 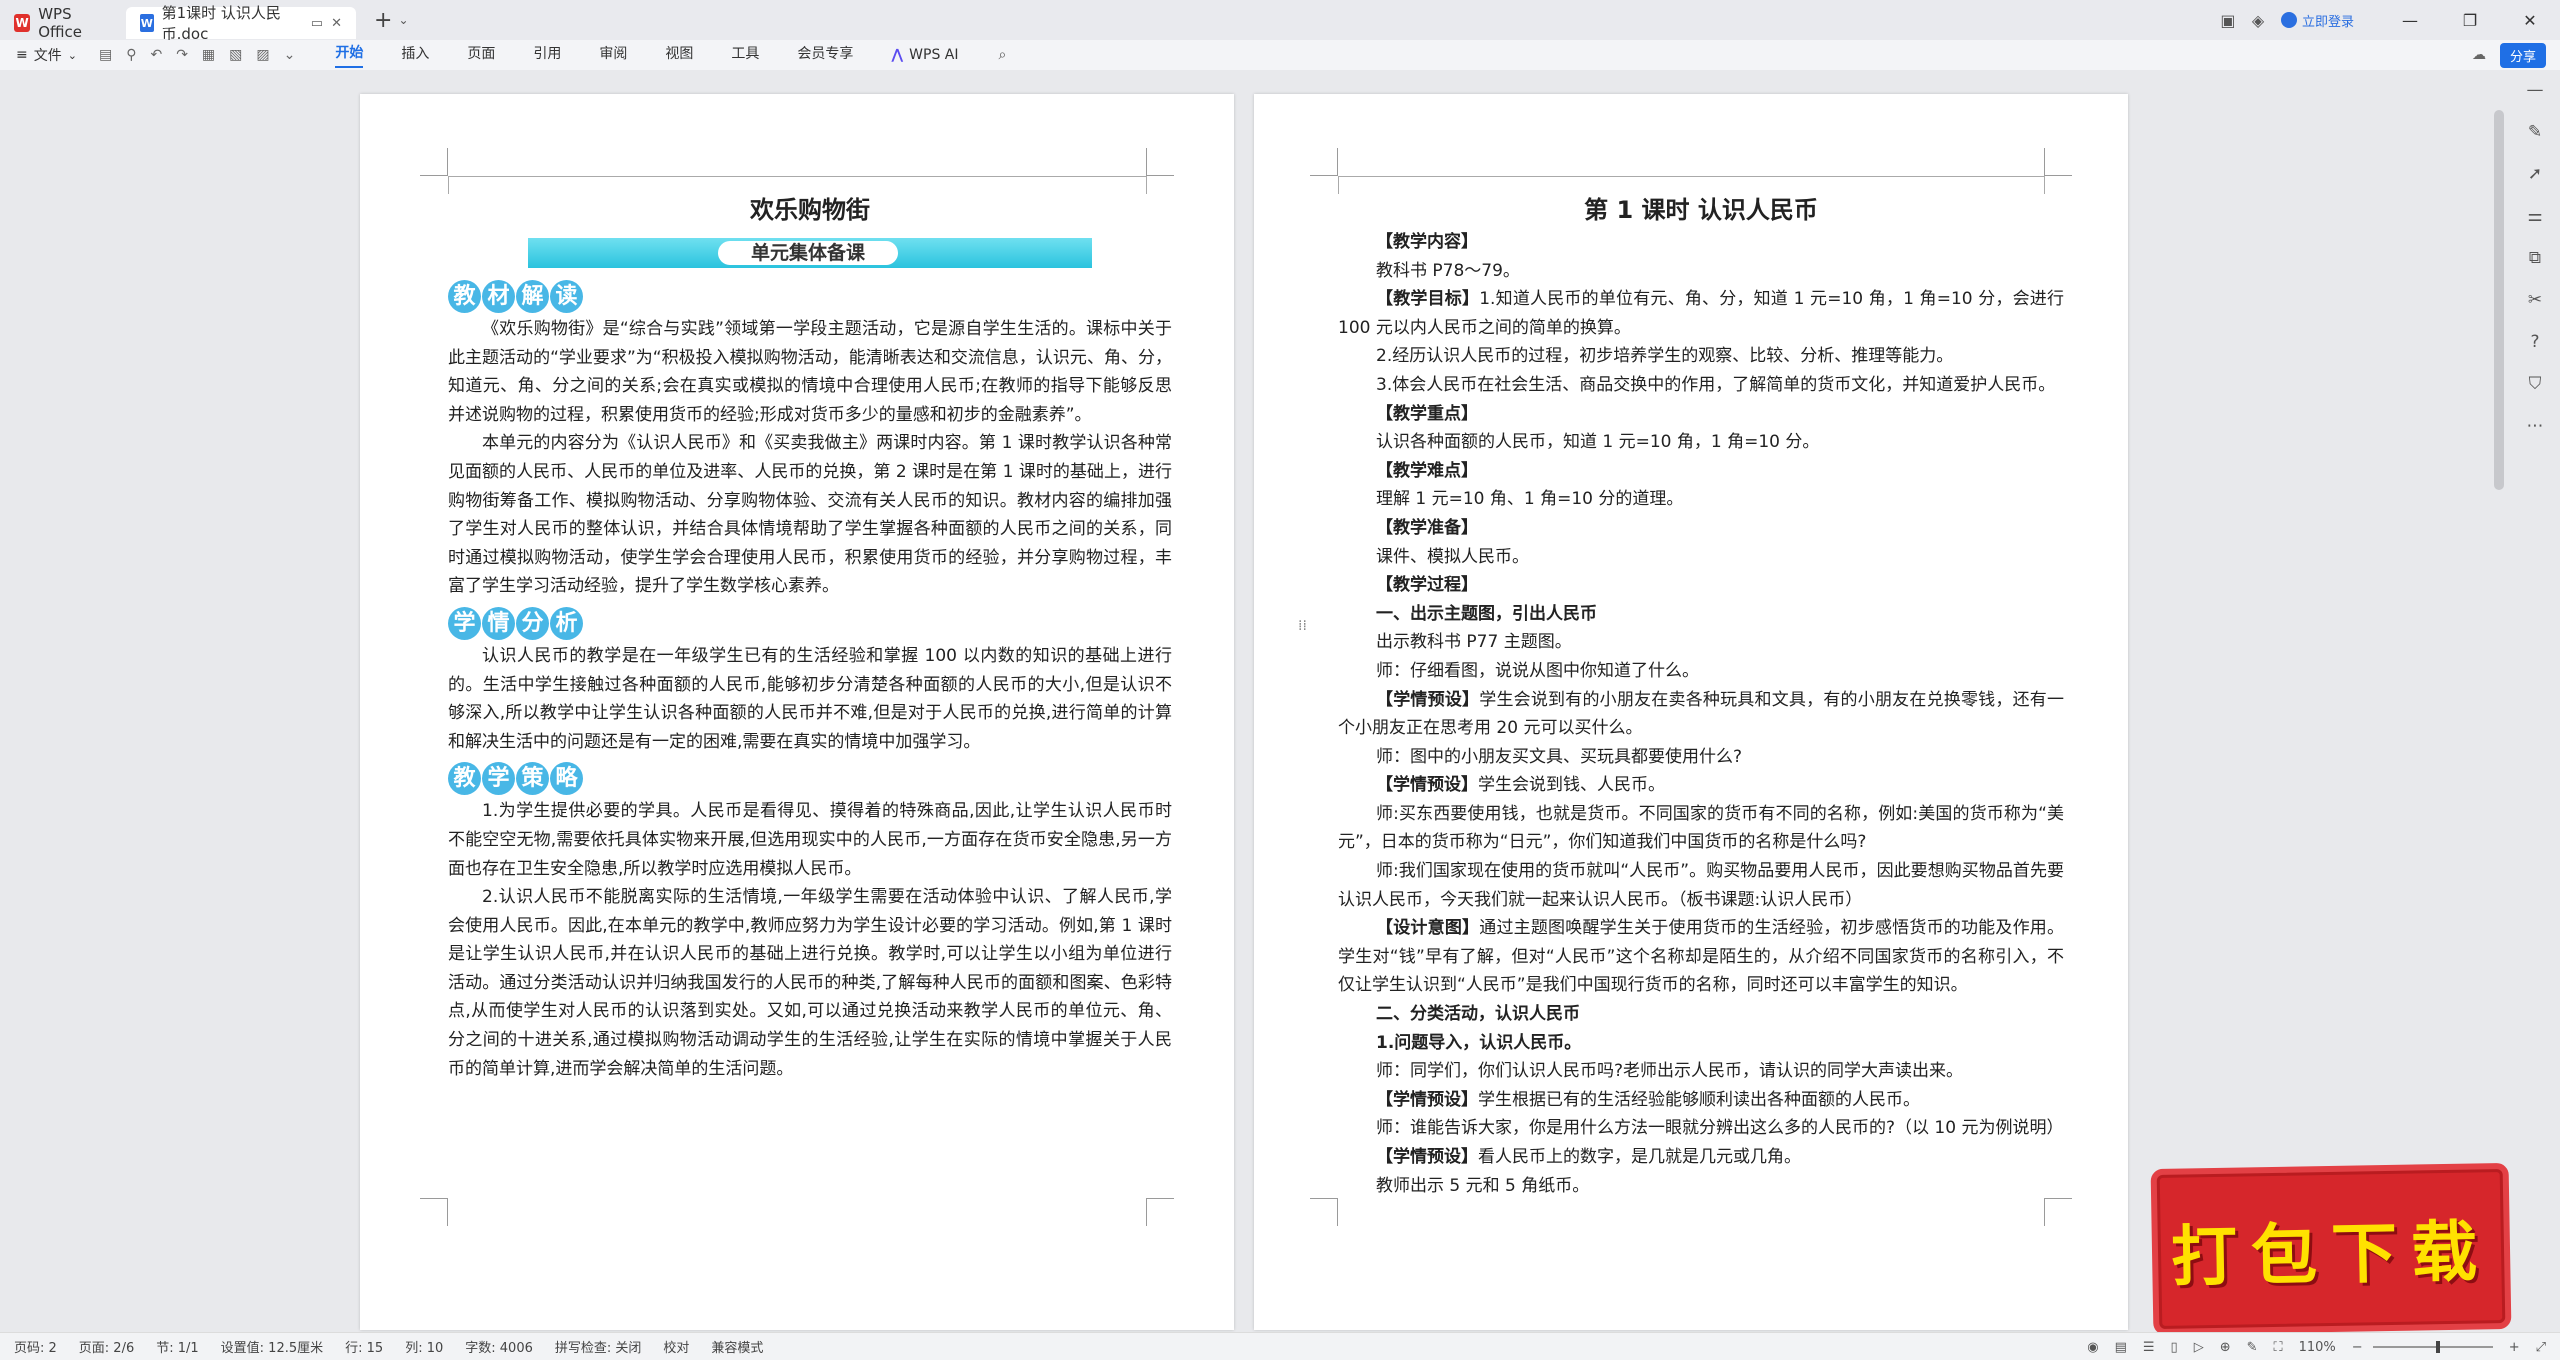 What do you see at coordinates (35, 1346) in the screenshot?
I see `status-page-number: 页码: 2` at bounding box center [35, 1346].